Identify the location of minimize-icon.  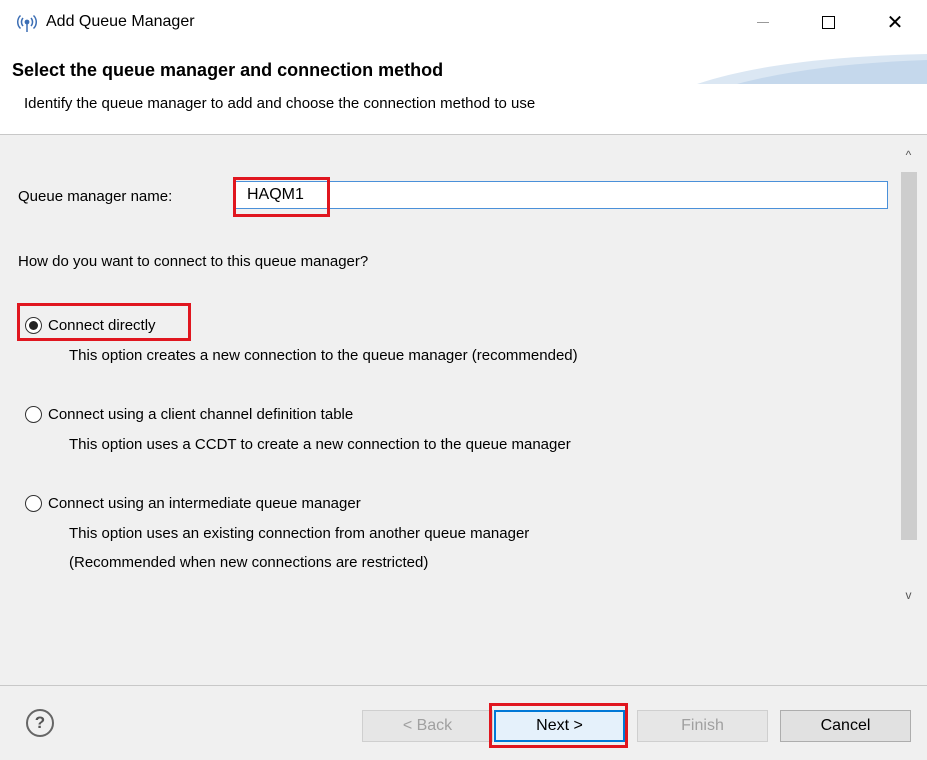
(763, 22).